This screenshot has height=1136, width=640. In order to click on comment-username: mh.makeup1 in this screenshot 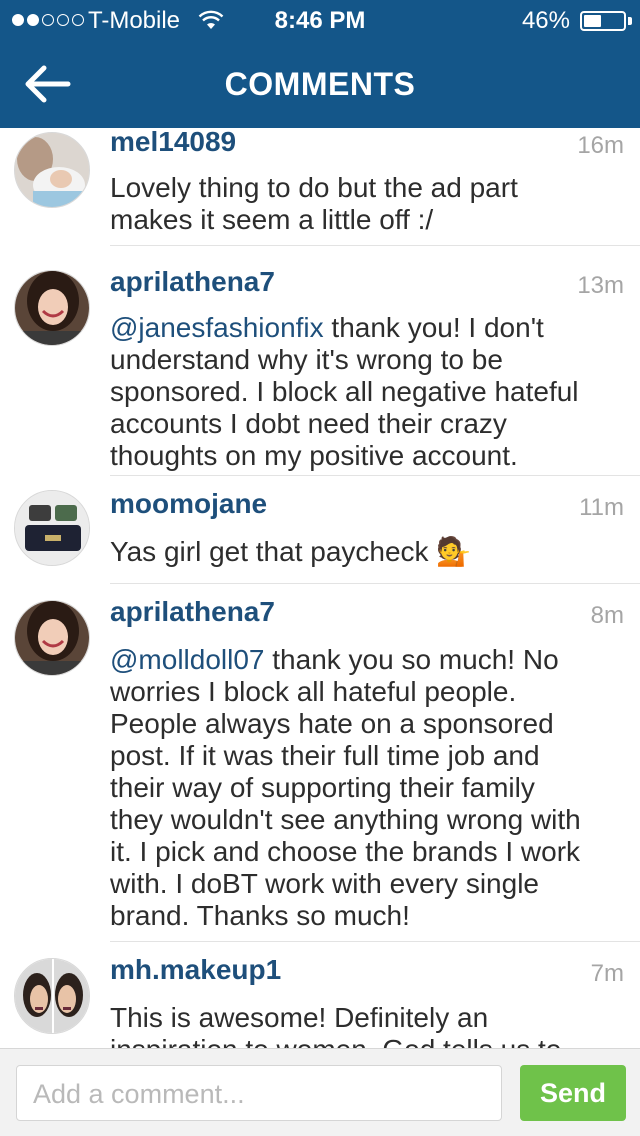, I will do `click(195, 970)`.